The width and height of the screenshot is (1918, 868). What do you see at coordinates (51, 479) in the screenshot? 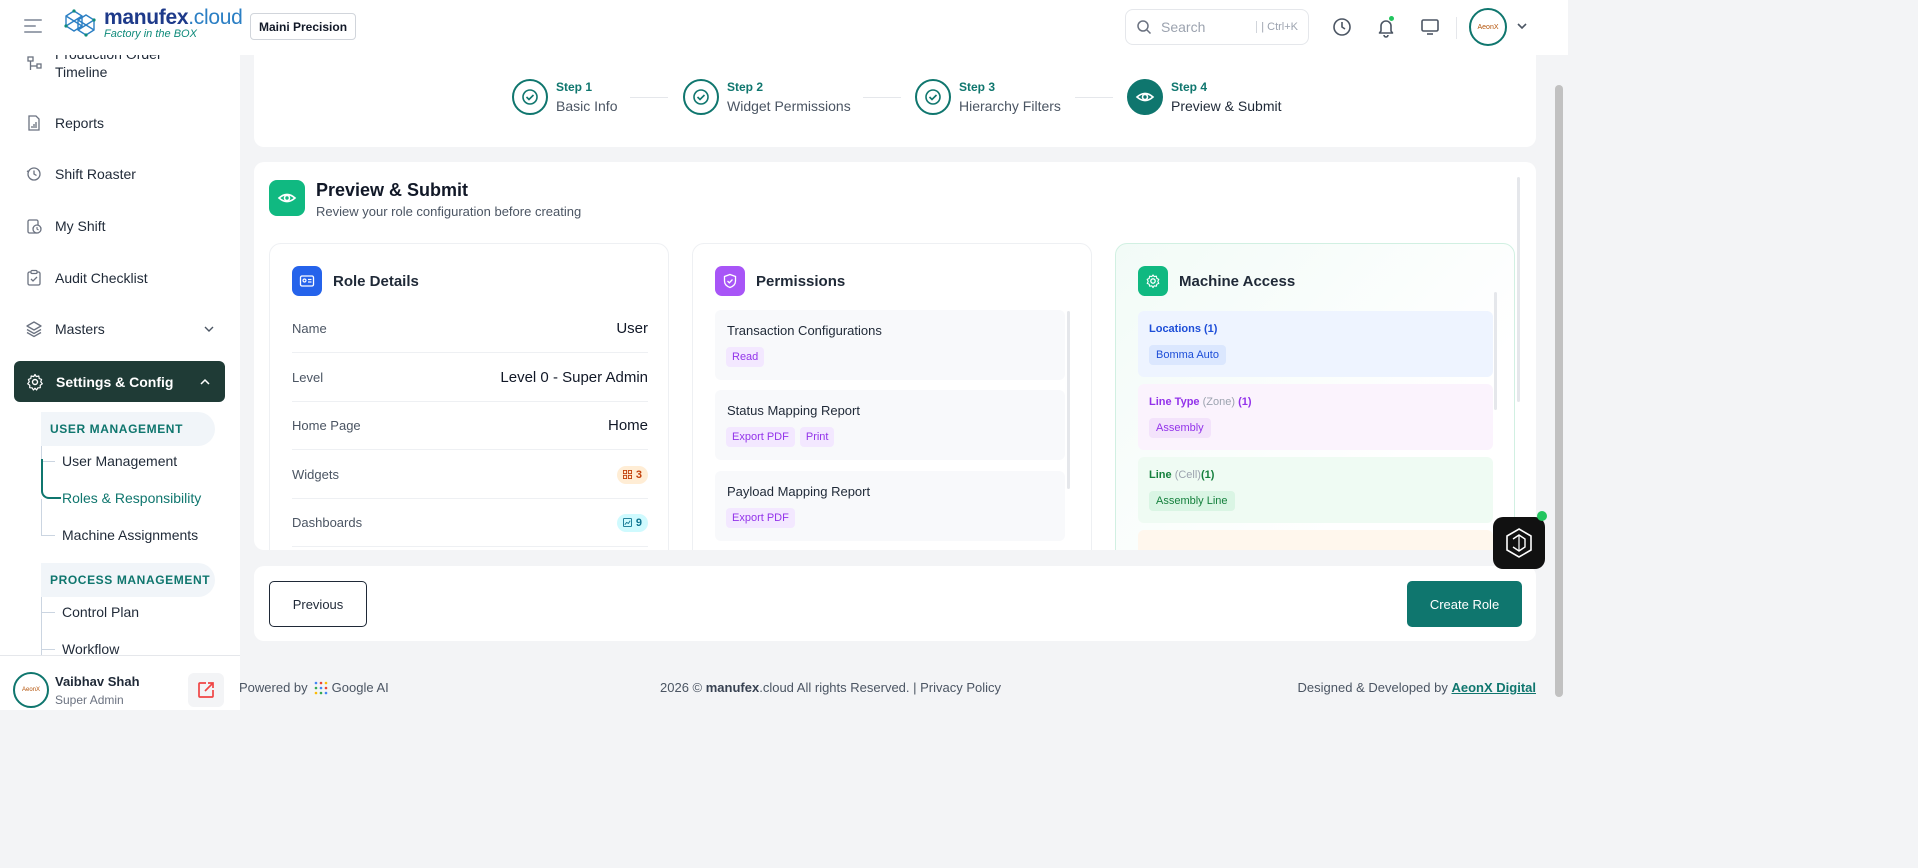
I see `tree-connector-active` at bounding box center [51, 479].